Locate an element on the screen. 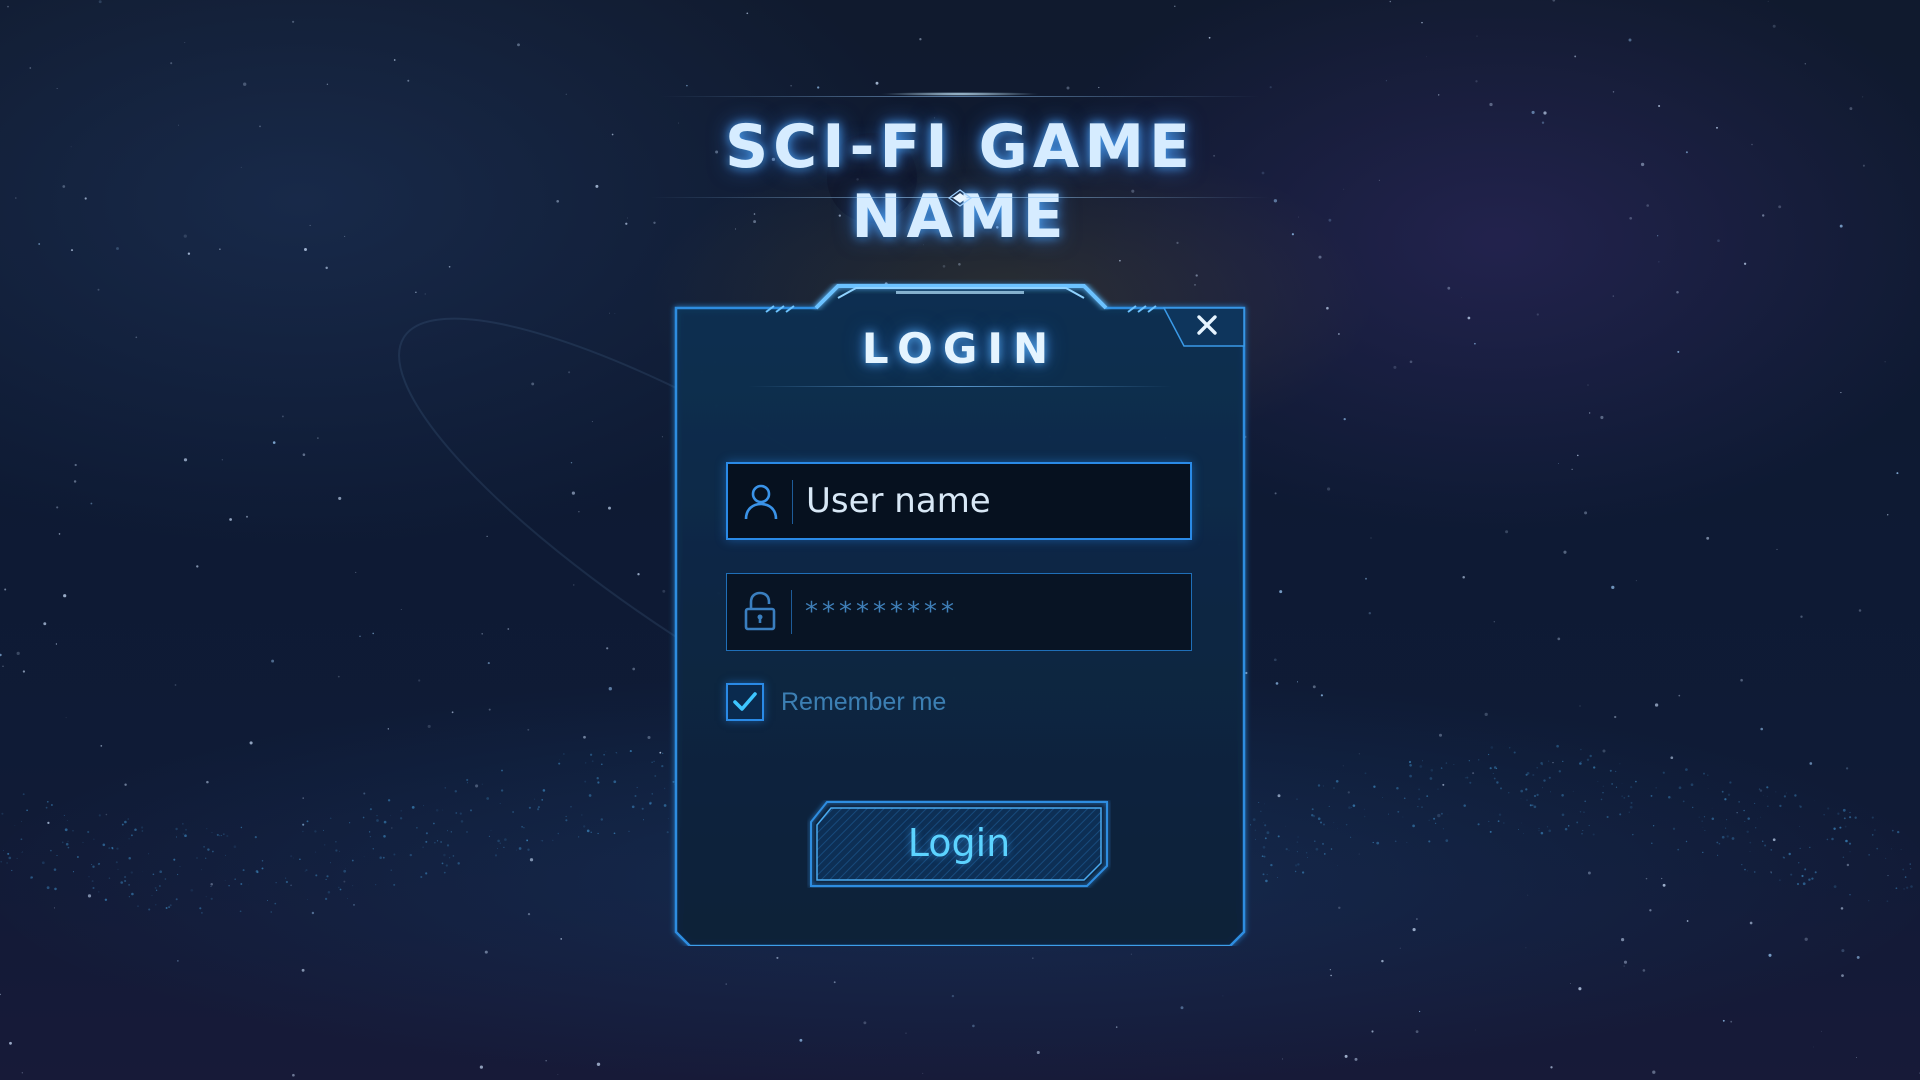 This screenshot has height=1080, width=1920. login-button: Login is located at coordinates (959, 844).